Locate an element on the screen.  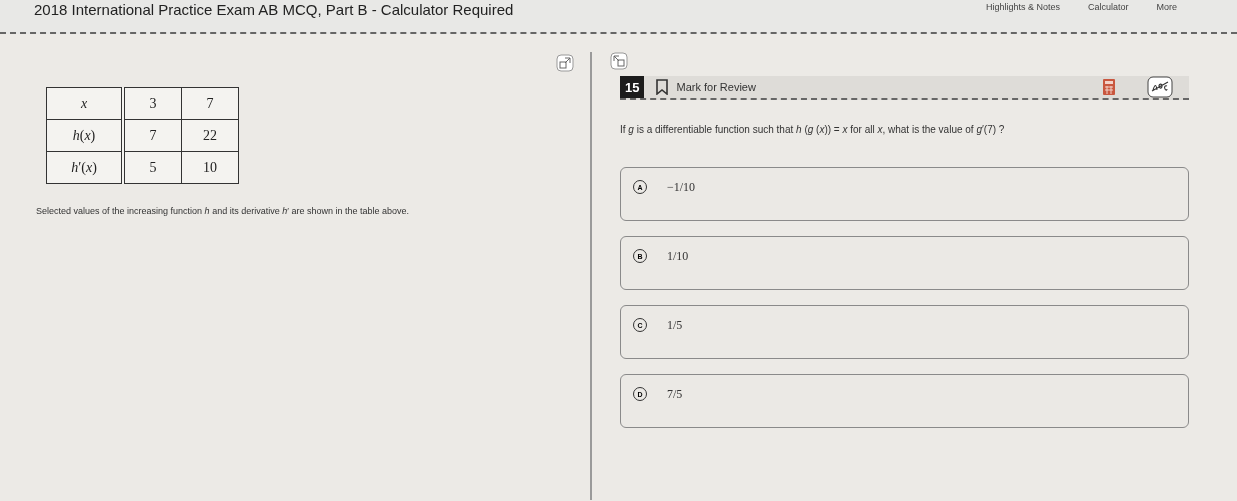
exam-title: 2018 International Practice Exam AB MCQ, Part B - Calculator Required is located at coordinates (274, 9).